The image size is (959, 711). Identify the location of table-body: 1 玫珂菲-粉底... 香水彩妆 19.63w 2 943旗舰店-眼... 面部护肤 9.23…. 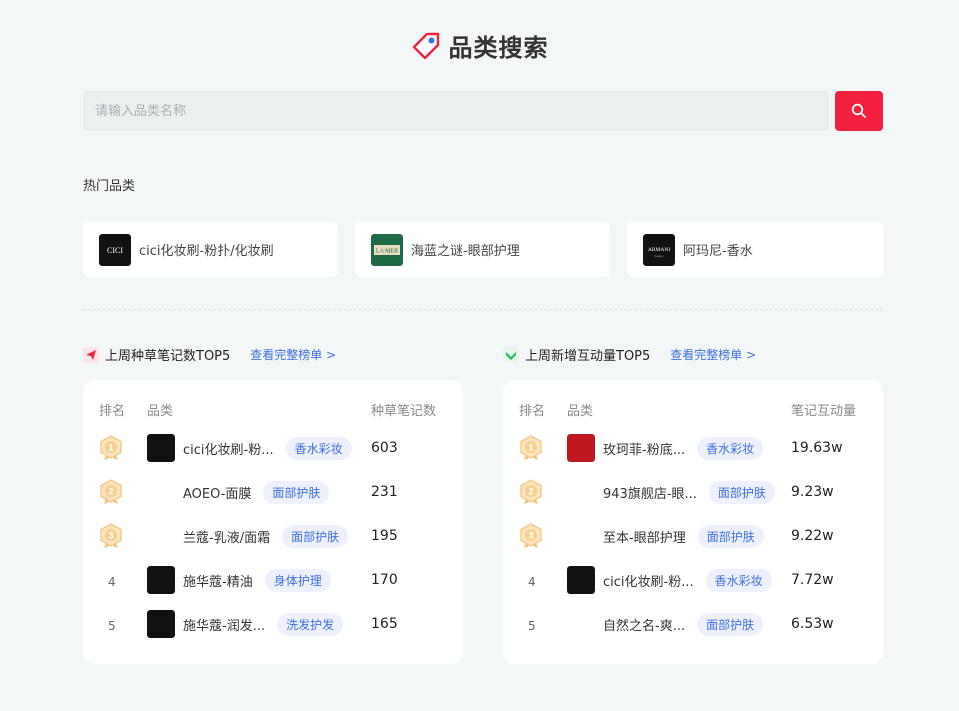
(693, 536).